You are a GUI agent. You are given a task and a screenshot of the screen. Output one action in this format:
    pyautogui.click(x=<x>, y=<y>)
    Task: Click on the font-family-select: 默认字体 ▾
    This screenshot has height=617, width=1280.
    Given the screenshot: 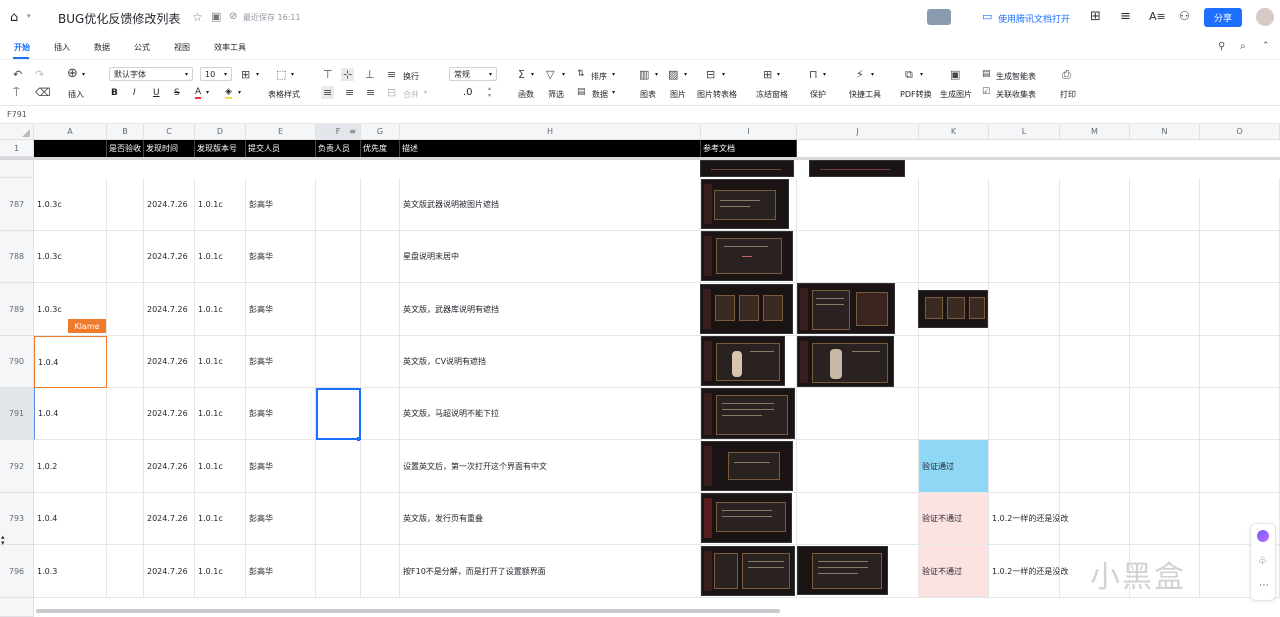 What is the action you would take?
    pyautogui.click(x=151, y=74)
    